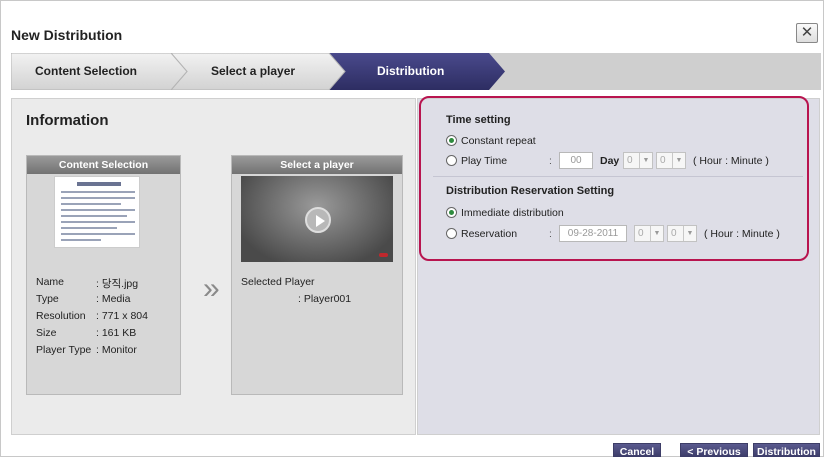 Image resolution: width=824 pixels, height=457 pixels. What do you see at coordinates (86, 333) in the screenshot?
I see `meta-size: Size : 161 KB` at bounding box center [86, 333].